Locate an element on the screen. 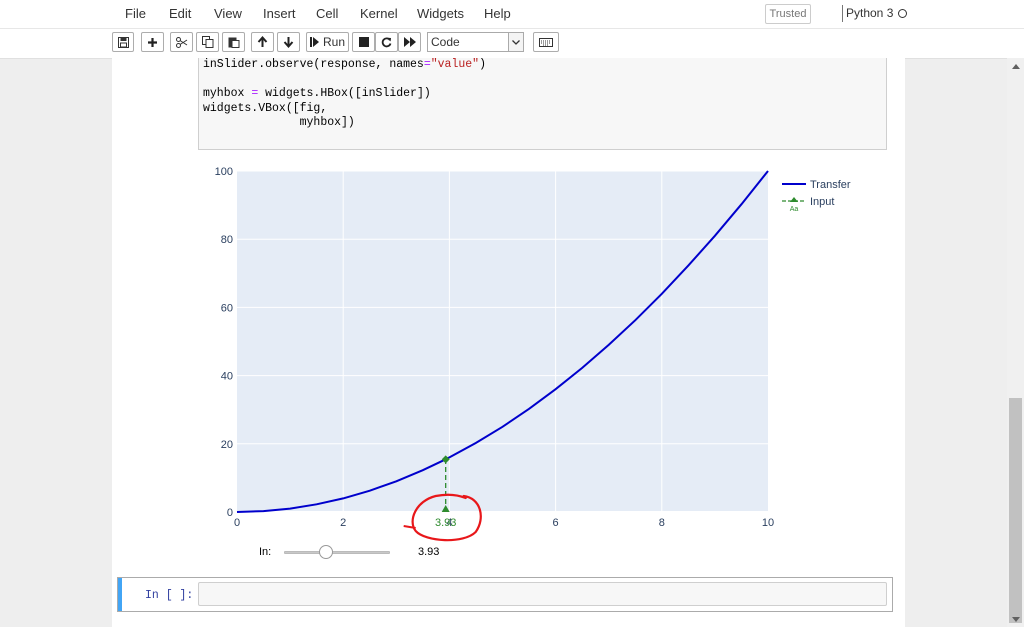 Image resolution: width=1024 pixels, height=627 pixels. move-down-button is located at coordinates (288, 42).